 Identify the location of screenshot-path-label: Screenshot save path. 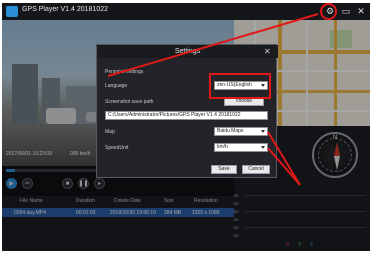
(129, 102).